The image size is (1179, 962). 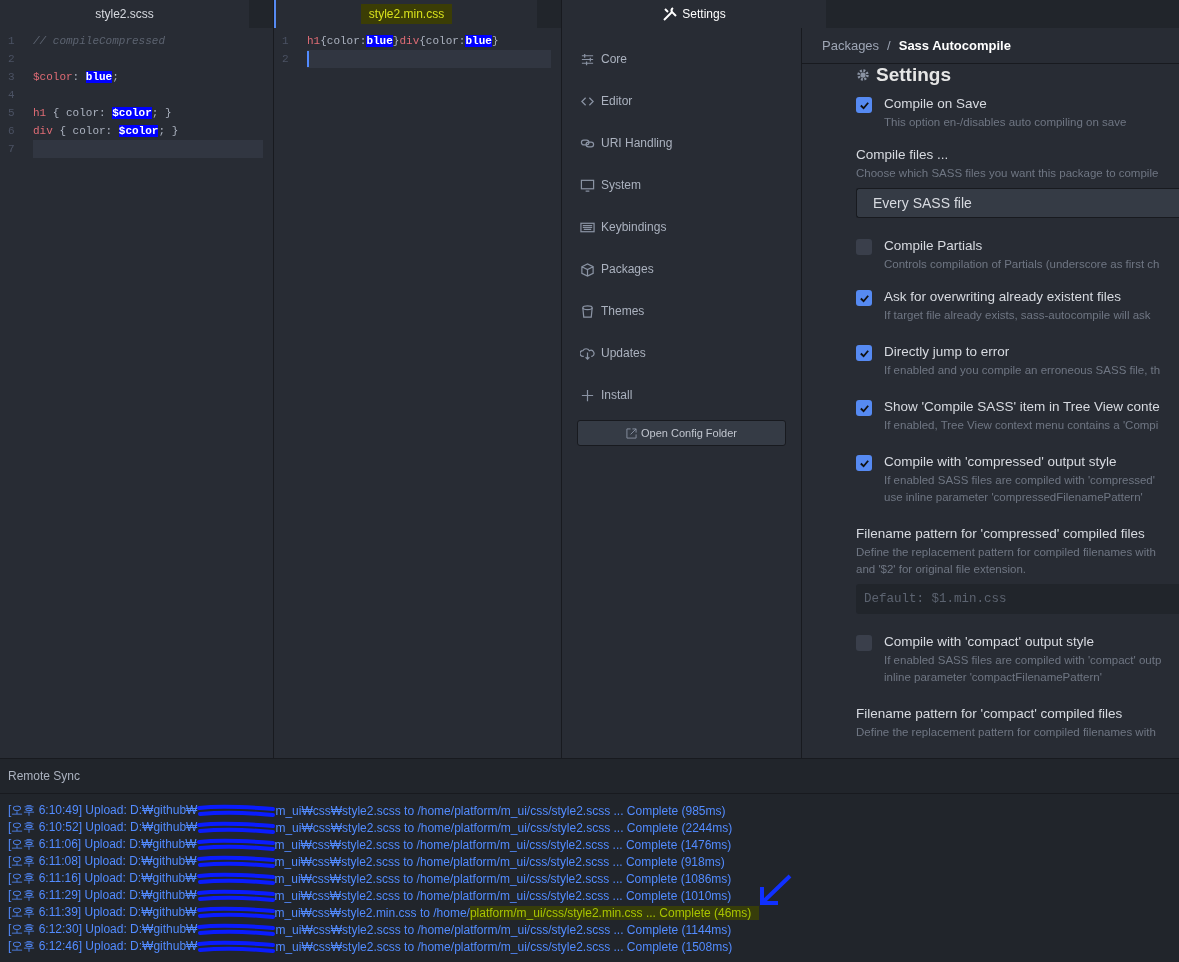 What do you see at coordinates (851, 45) in the screenshot?
I see `breadcrumb-link: Packages` at bounding box center [851, 45].